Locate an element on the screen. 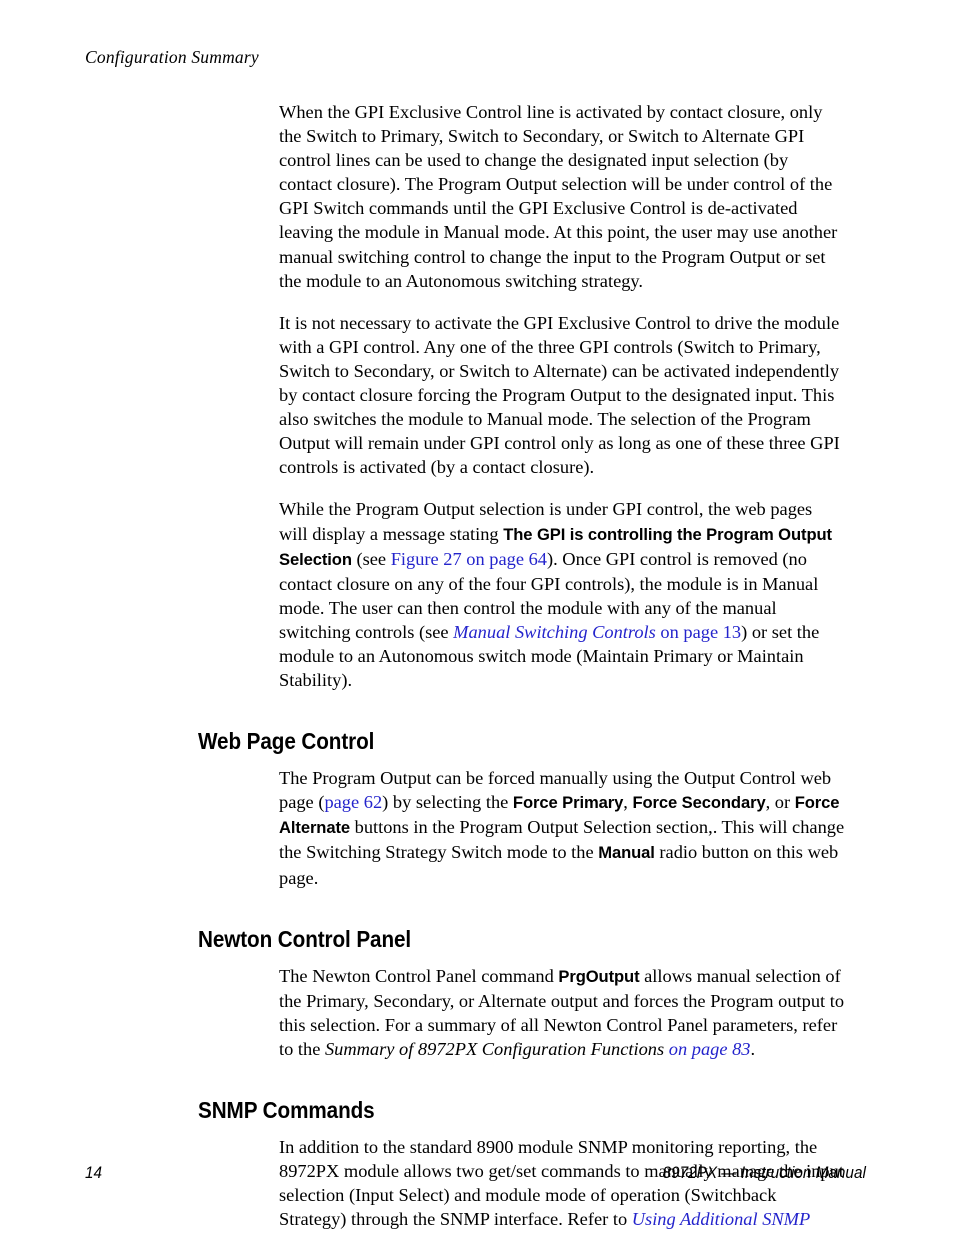  heading-newton-control-panel: Newton Control Panel is located at coordinates (305, 938).